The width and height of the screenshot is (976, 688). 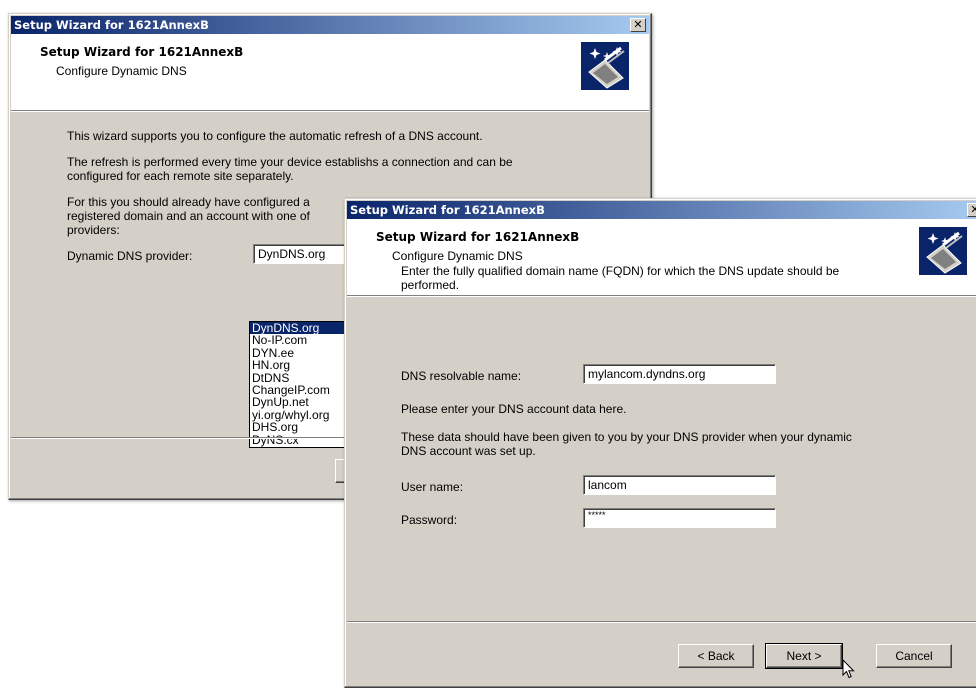 I want to click on account-prompt: Please enter your DNS account data here., so click(x=514, y=409).